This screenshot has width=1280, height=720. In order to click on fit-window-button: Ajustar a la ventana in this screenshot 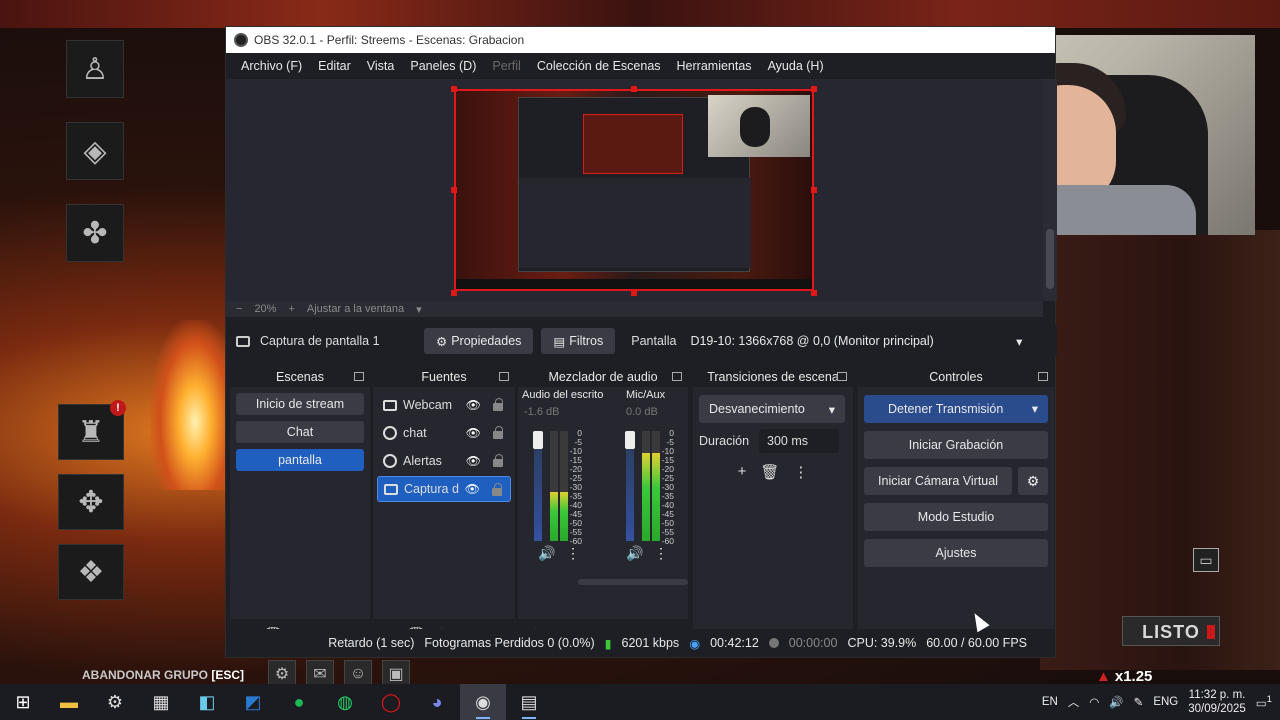, I will do `click(355, 309)`.